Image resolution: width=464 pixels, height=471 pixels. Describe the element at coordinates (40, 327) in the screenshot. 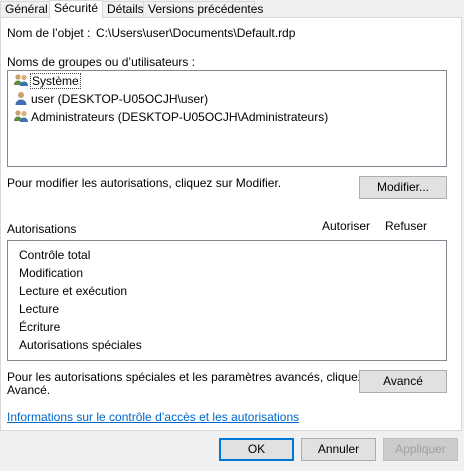

I see `permission-write: Écriture` at that location.